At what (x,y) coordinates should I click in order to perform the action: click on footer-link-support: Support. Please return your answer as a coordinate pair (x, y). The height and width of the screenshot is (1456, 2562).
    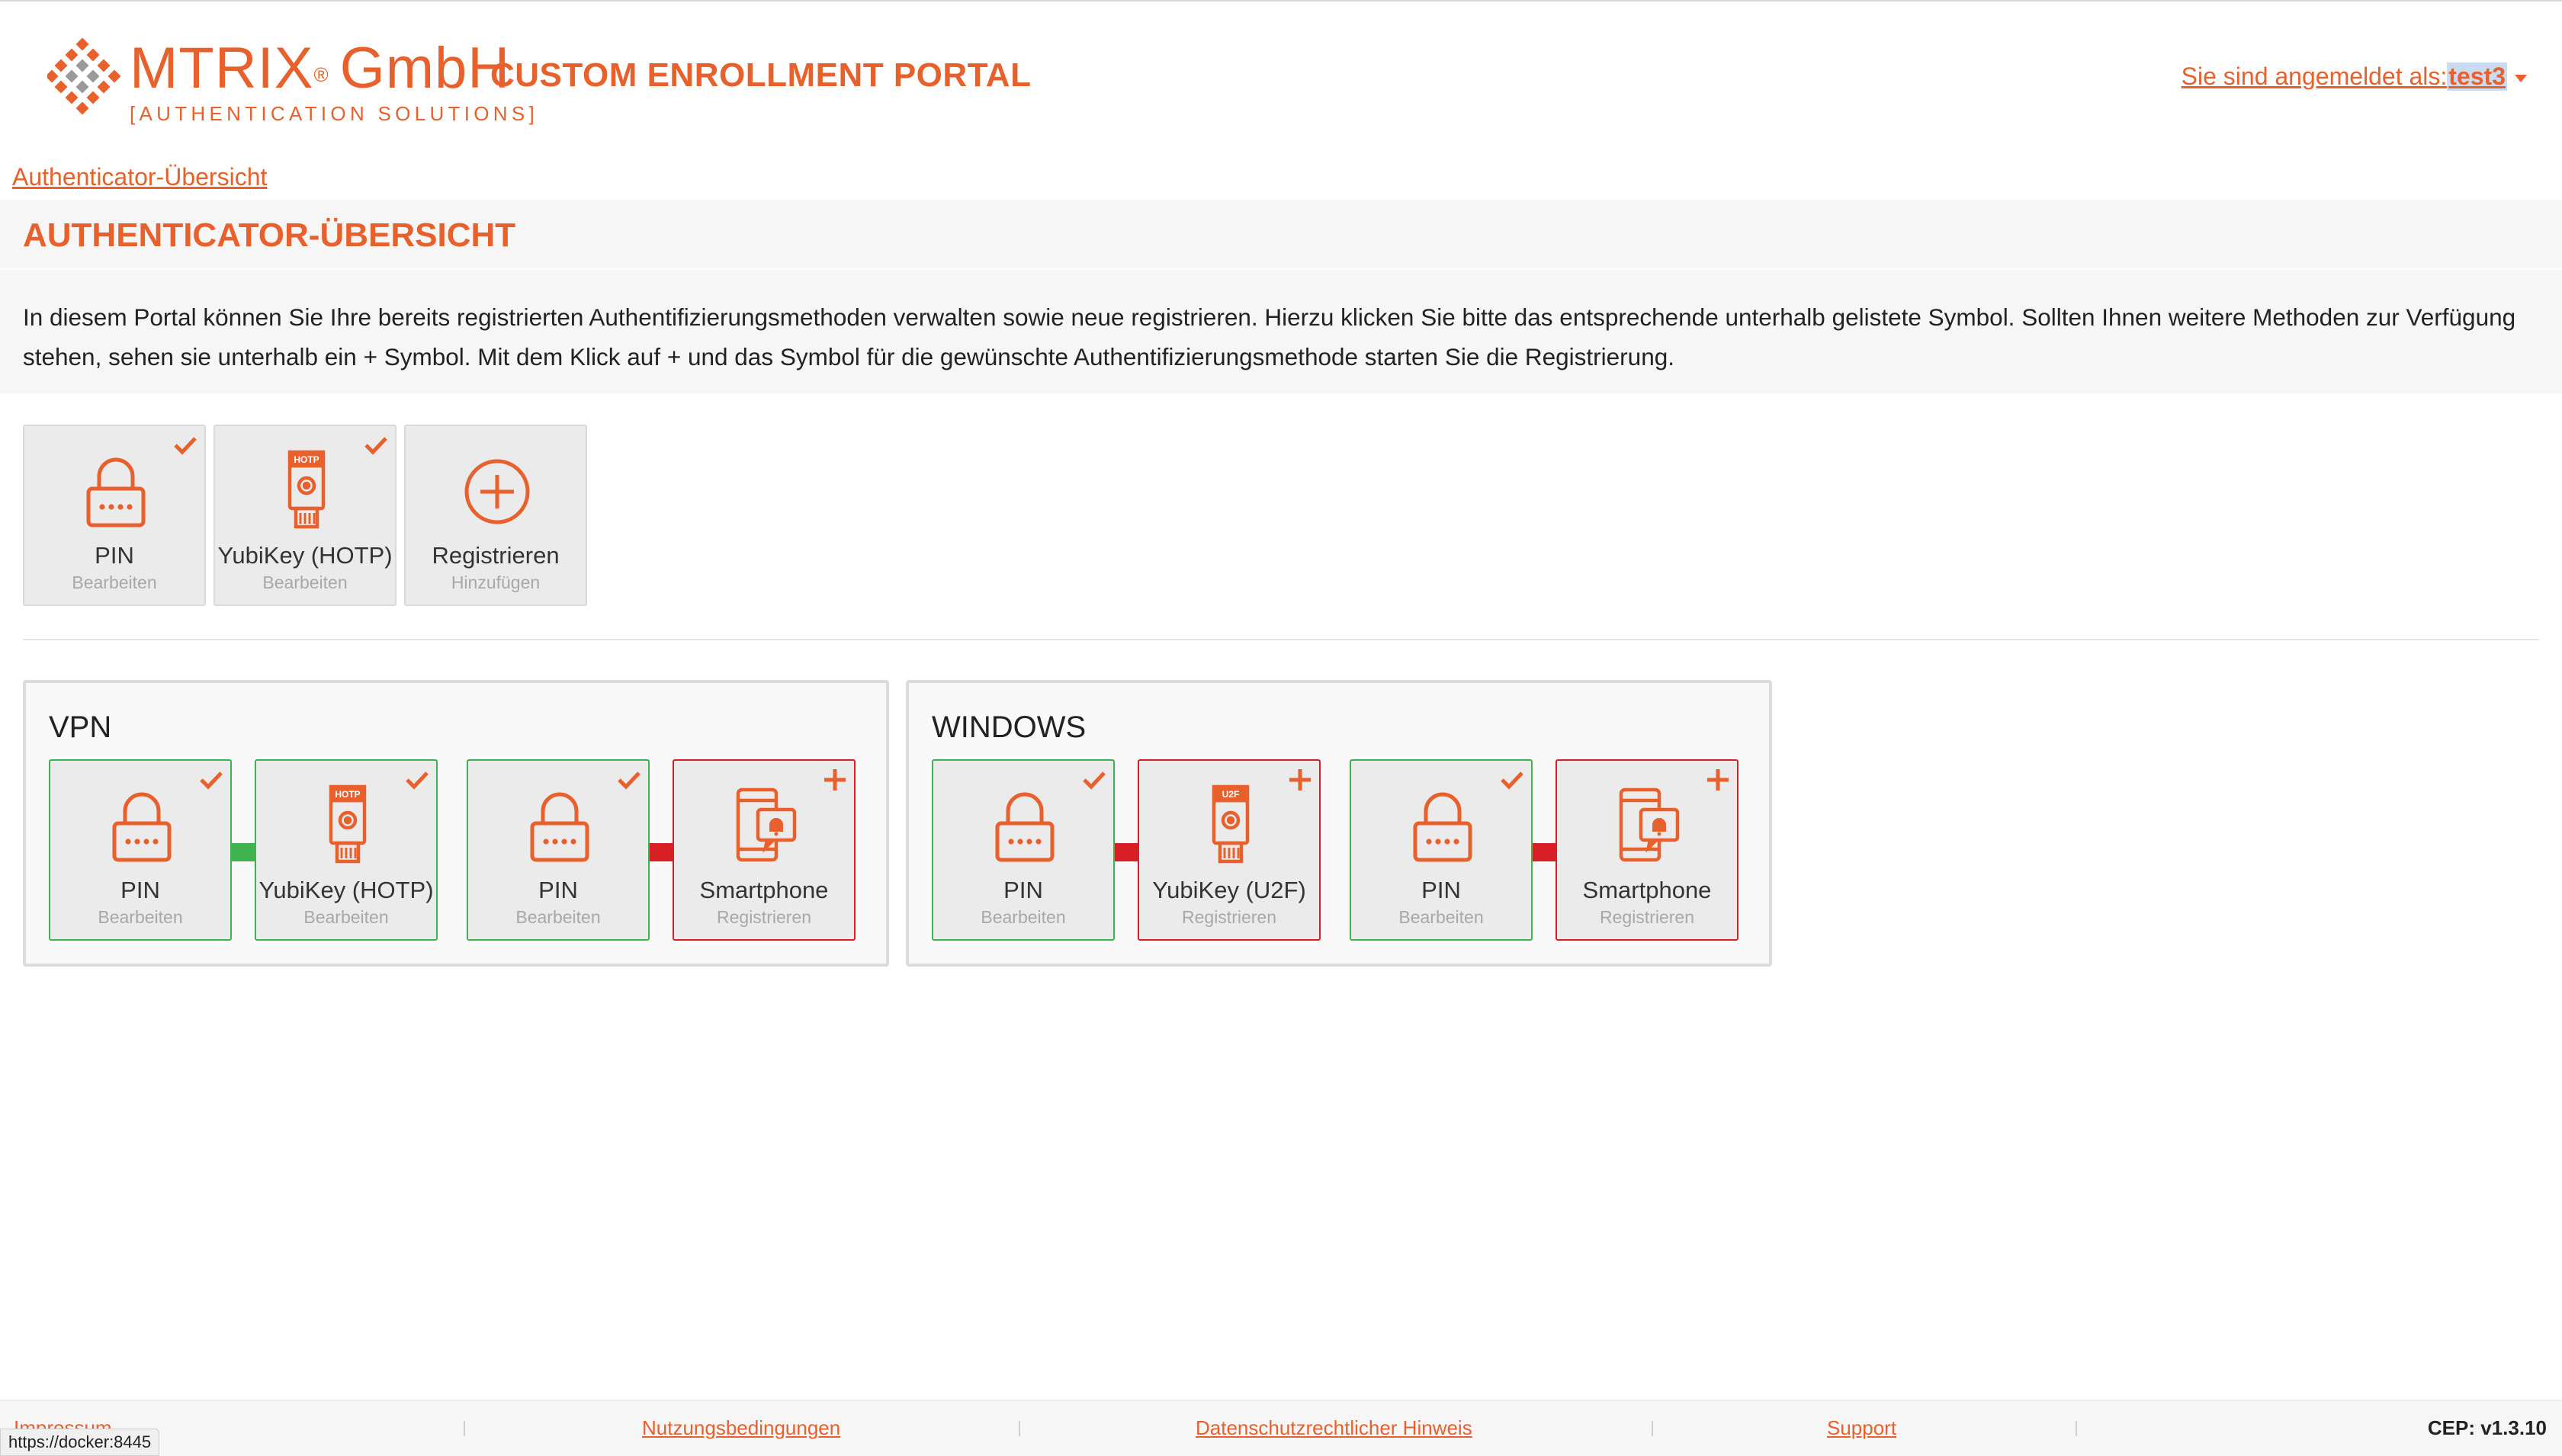
    Looking at the image, I should click on (1861, 1428).